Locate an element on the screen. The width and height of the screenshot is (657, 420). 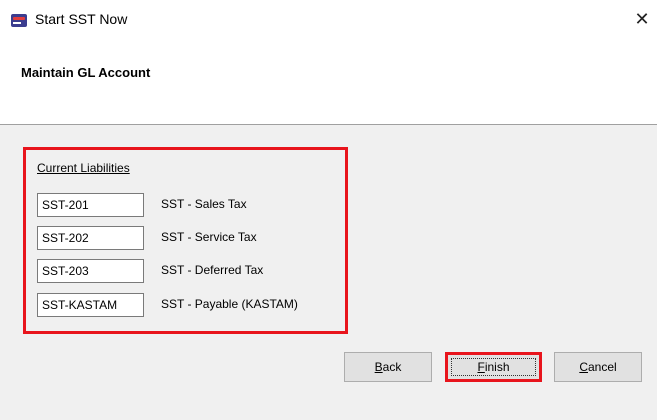
app-icon-stripe is located at coordinates (19, 18).